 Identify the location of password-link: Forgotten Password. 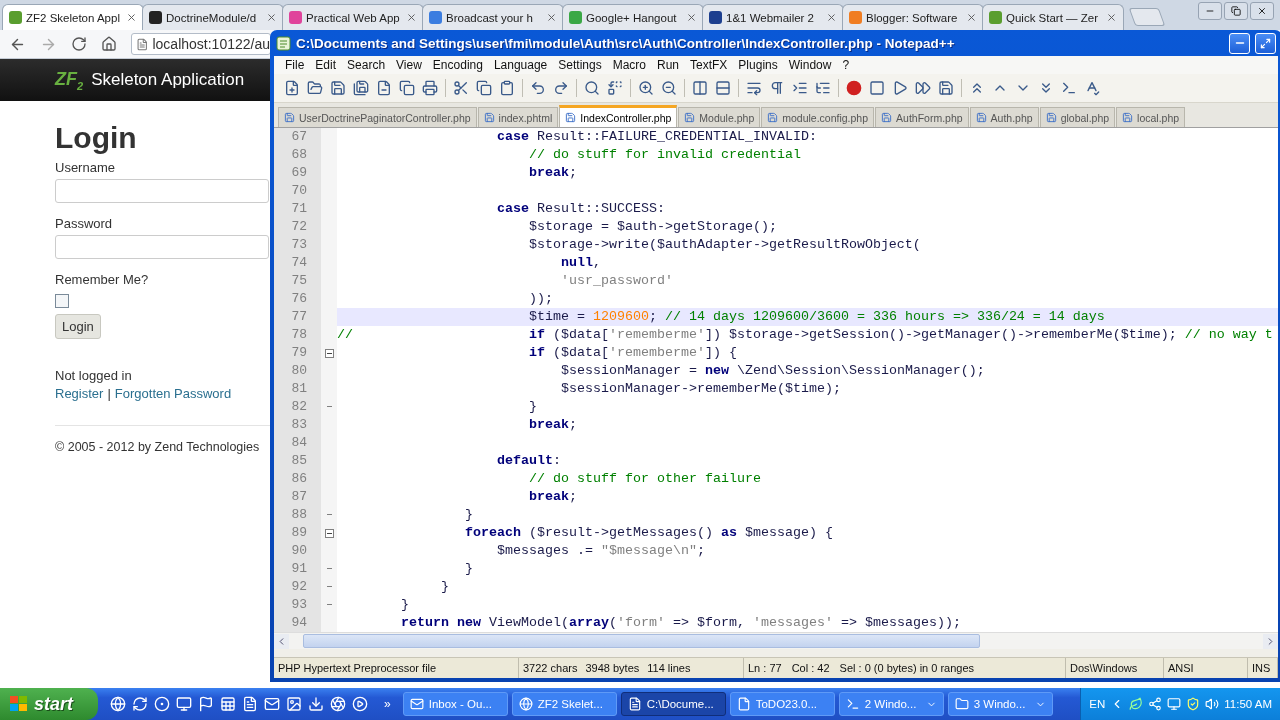
(173, 394).